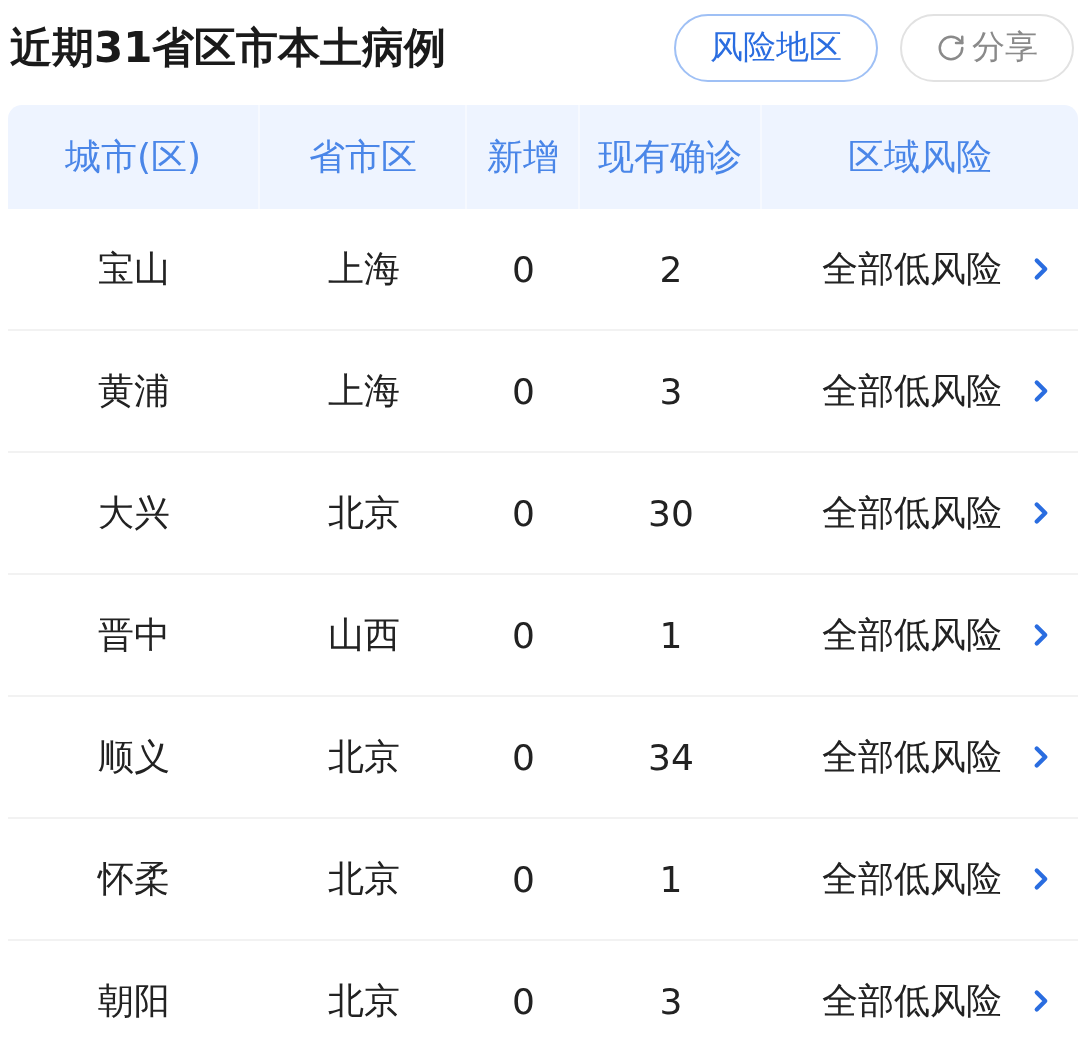  Describe the element at coordinates (134, 390) in the screenshot. I see `table-cell-text: 黄浦` at that location.